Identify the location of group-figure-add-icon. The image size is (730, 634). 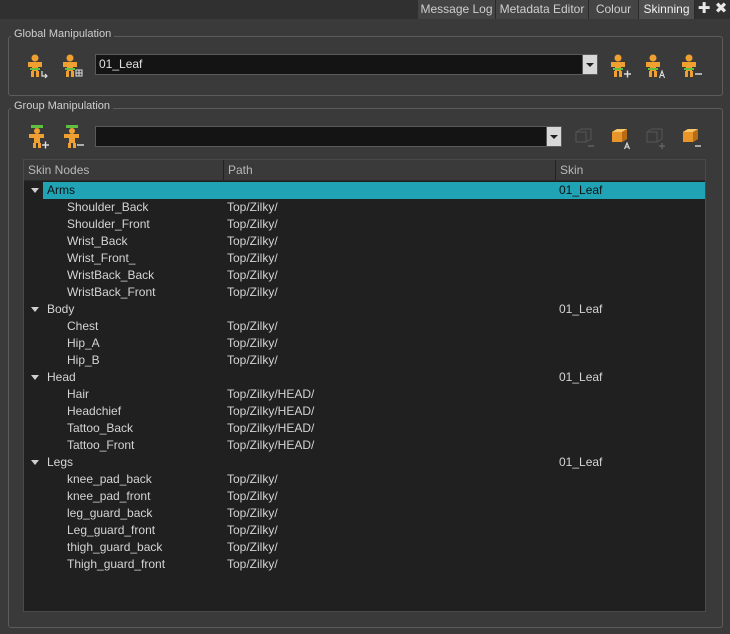
(38, 137).